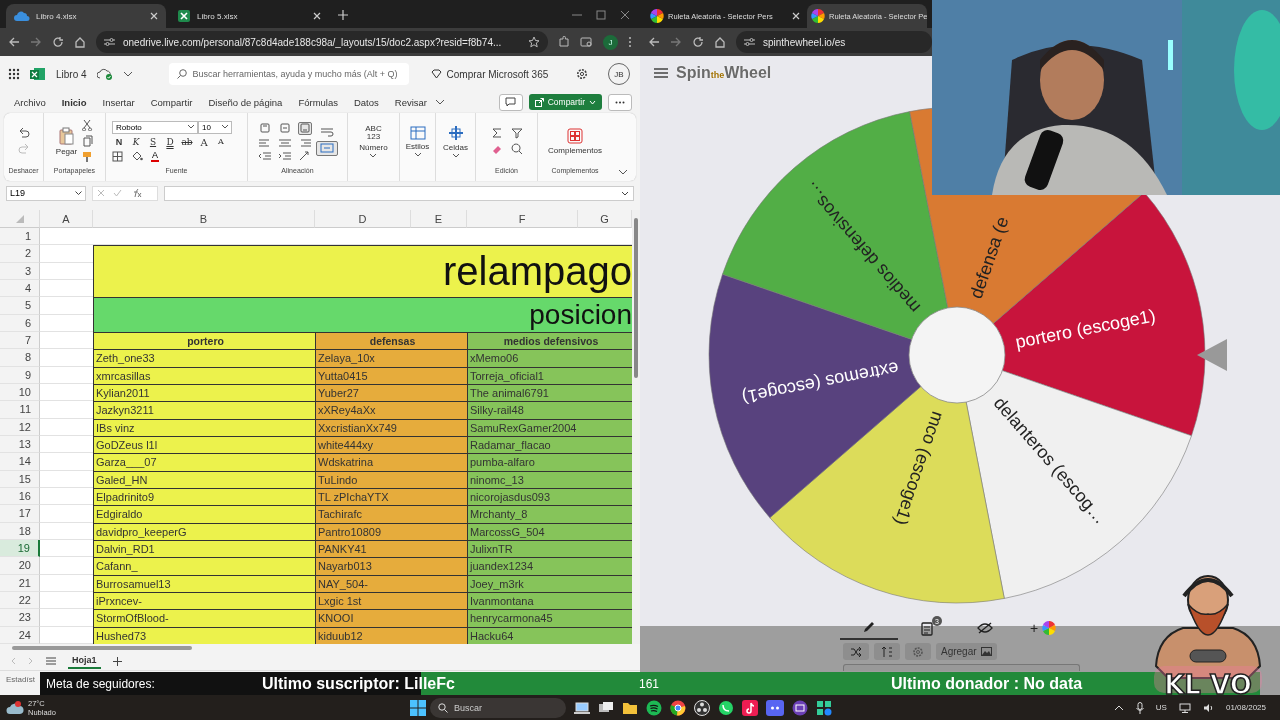  I want to click on column-header: B, so click(204, 219).